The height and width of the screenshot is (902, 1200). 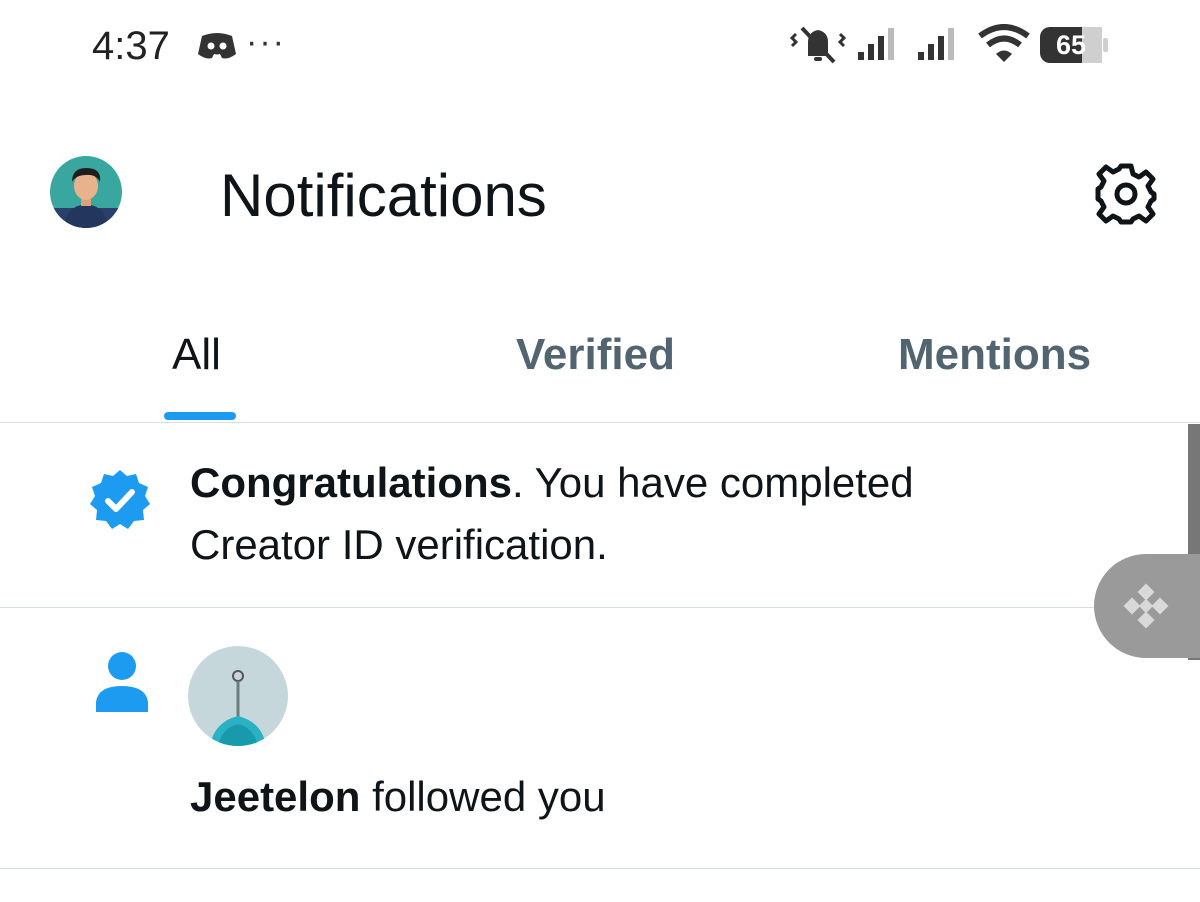 What do you see at coordinates (275, 796) in the screenshot?
I see `notification-bold: Jeetelon` at bounding box center [275, 796].